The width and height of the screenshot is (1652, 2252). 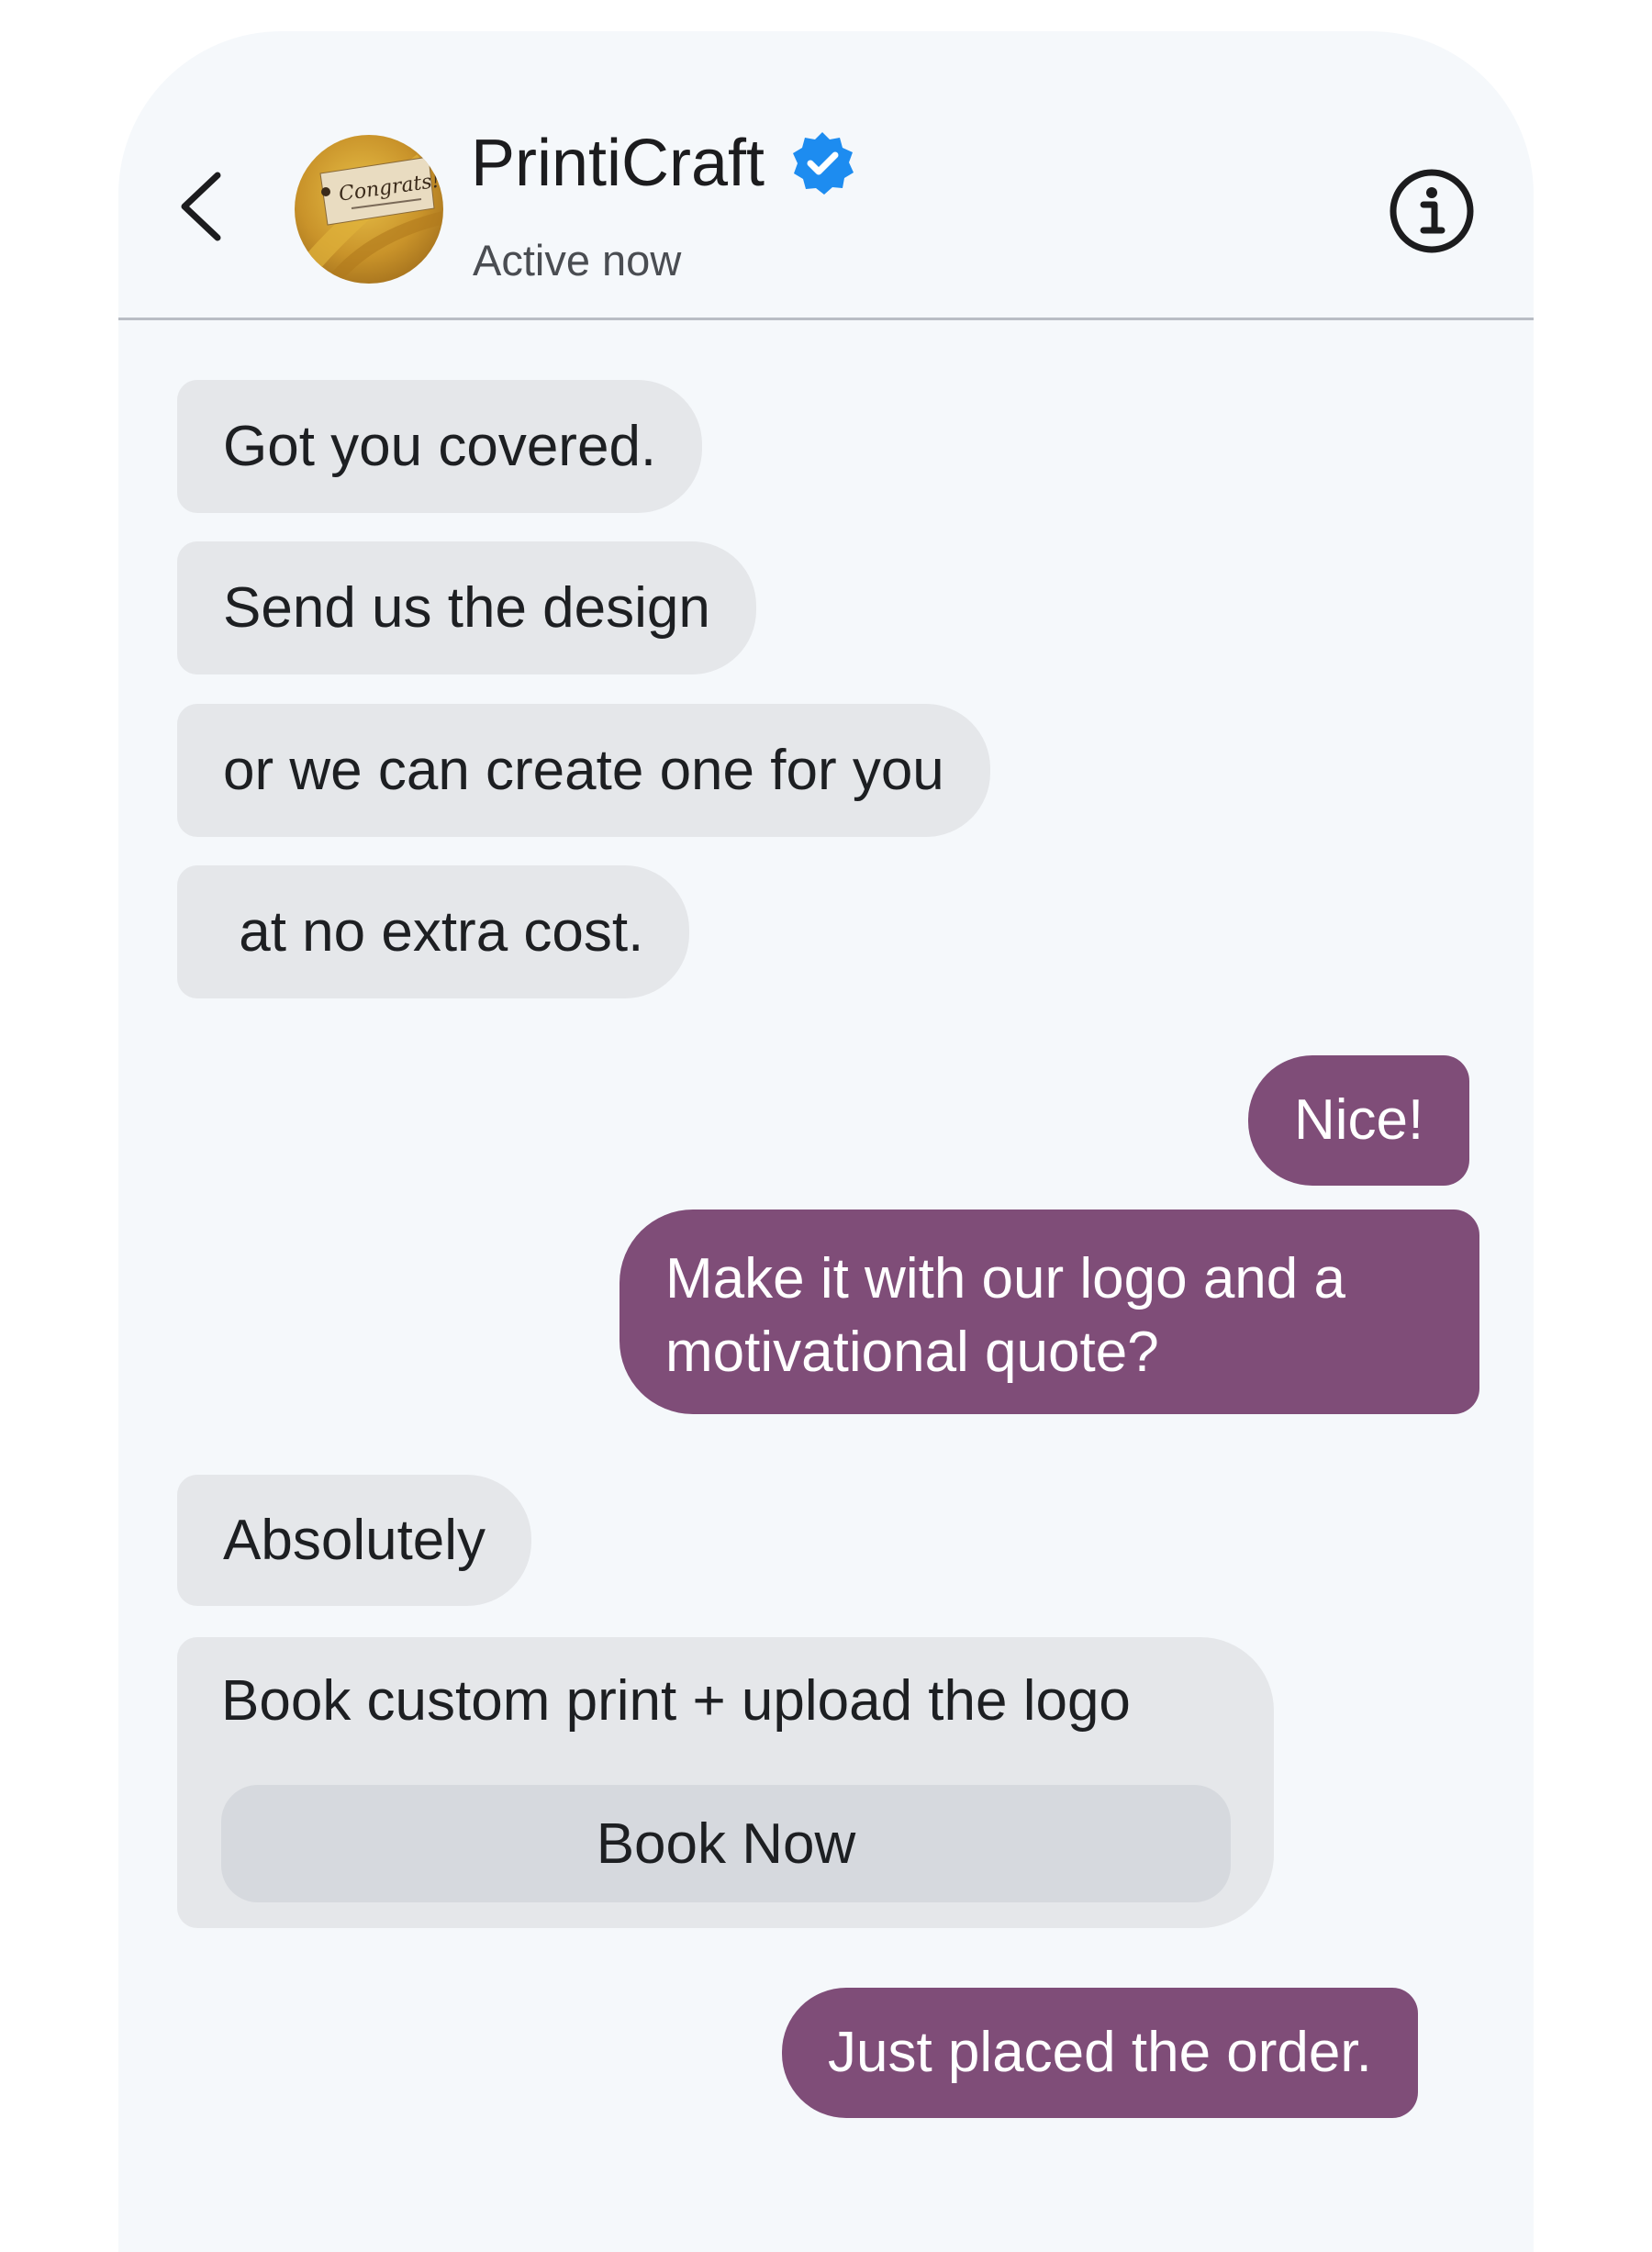 What do you see at coordinates (726, 1843) in the screenshot?
I see `book-now-button: Book Now` at bounding box center [726, 1843].